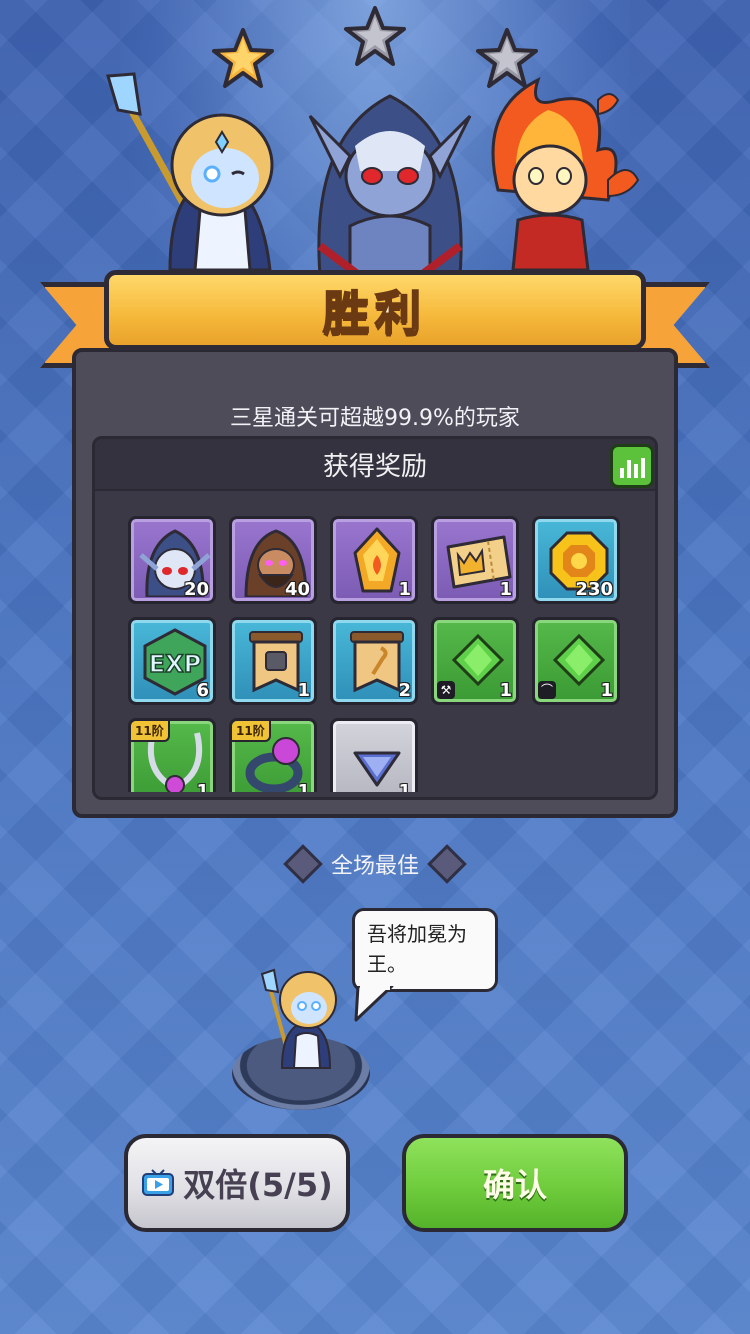 The image size is (750, 1334). I want to click on victory-banner: 胜利, so click(375, 310).